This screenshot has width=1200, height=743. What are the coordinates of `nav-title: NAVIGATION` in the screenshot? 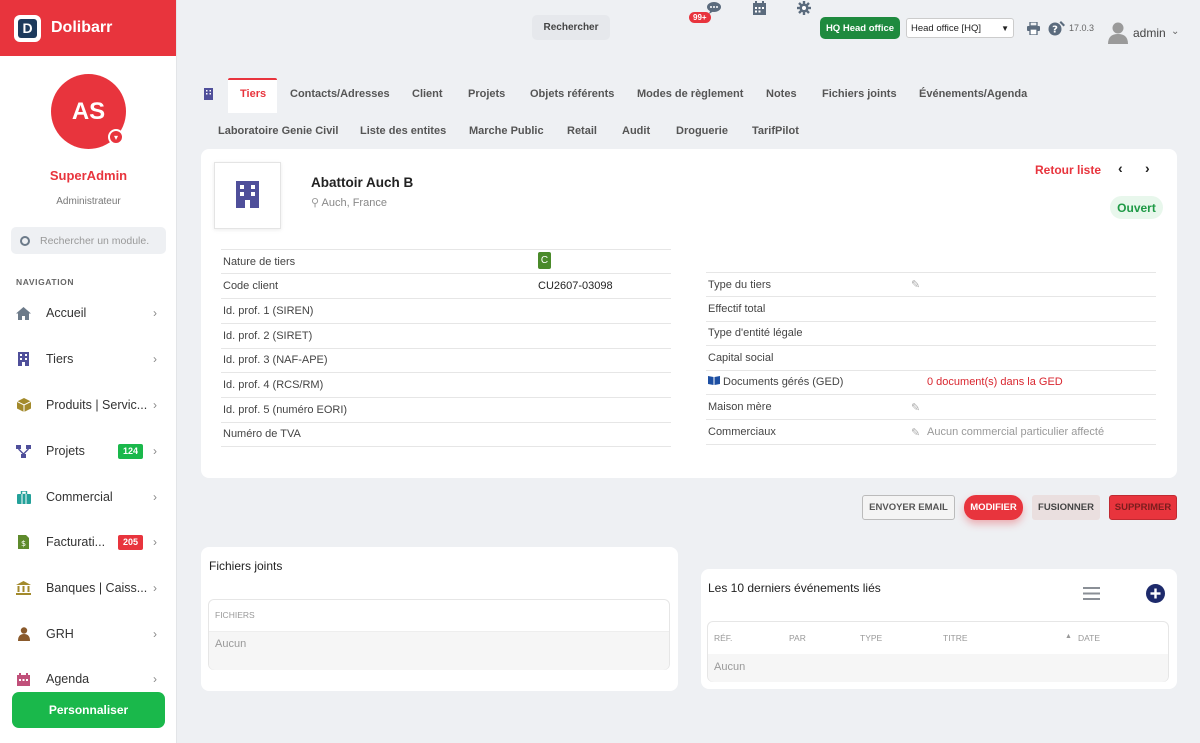 It's located at (45, 282).